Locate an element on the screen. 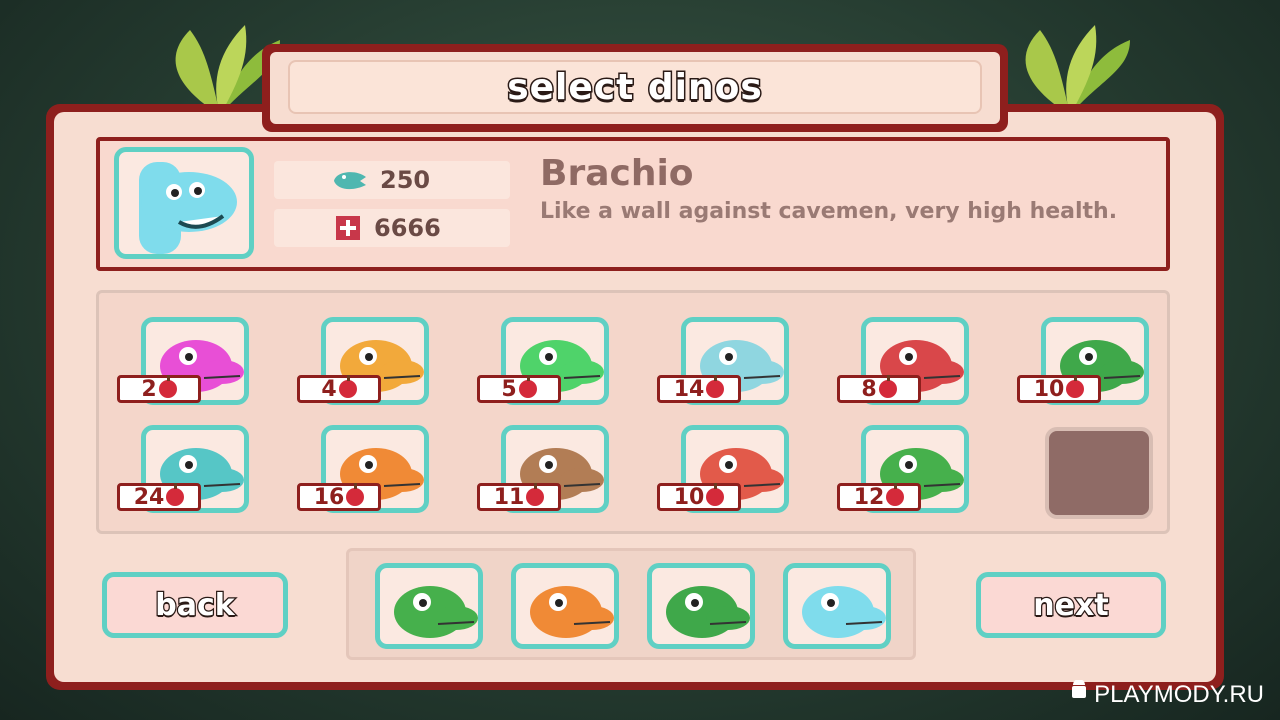  dino-slot-green-croc-2: 12 is located at coordinates (903, 469).